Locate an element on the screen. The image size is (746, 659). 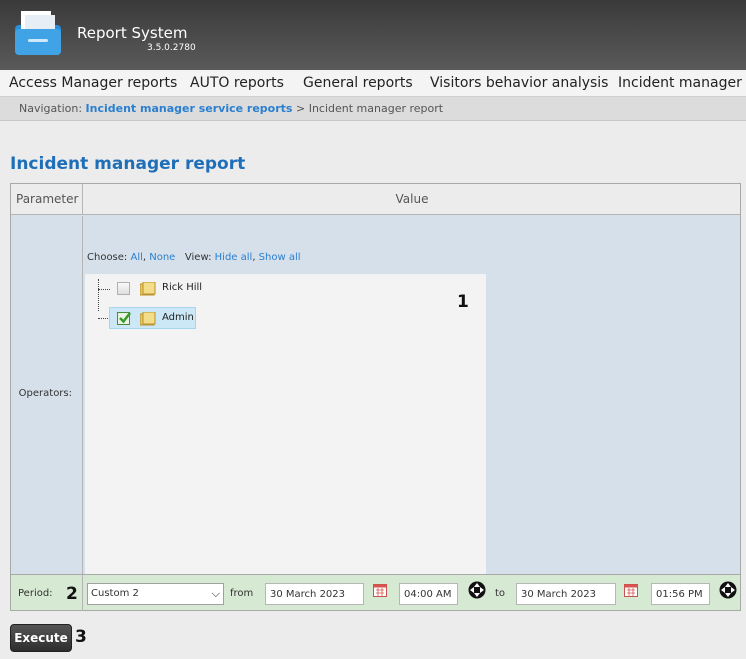
choose-label: Choose: is located at coordinates (107, 257).